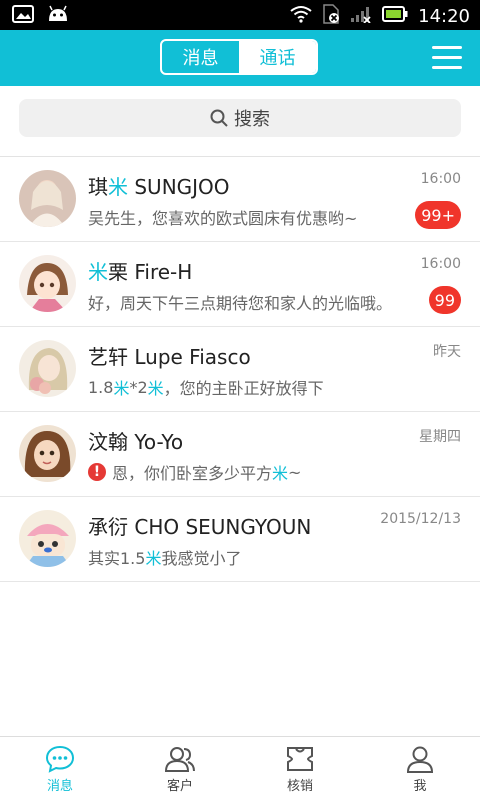 Image resolution: width=480 pixels, height=801 pixels. Describe the element at coordinates (240, 15) in the screenshot. I see `status-bar: 14:20` at that location.